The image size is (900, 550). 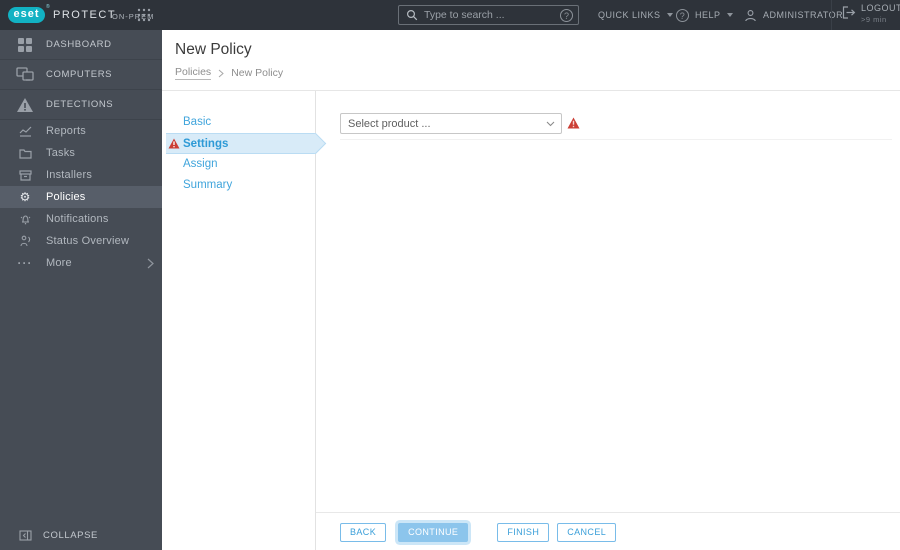 What do you see at coordinates (61, 153) in the screenshot?
I see `sidebar-item-label: Tasks` at bounding box center [61, 153].